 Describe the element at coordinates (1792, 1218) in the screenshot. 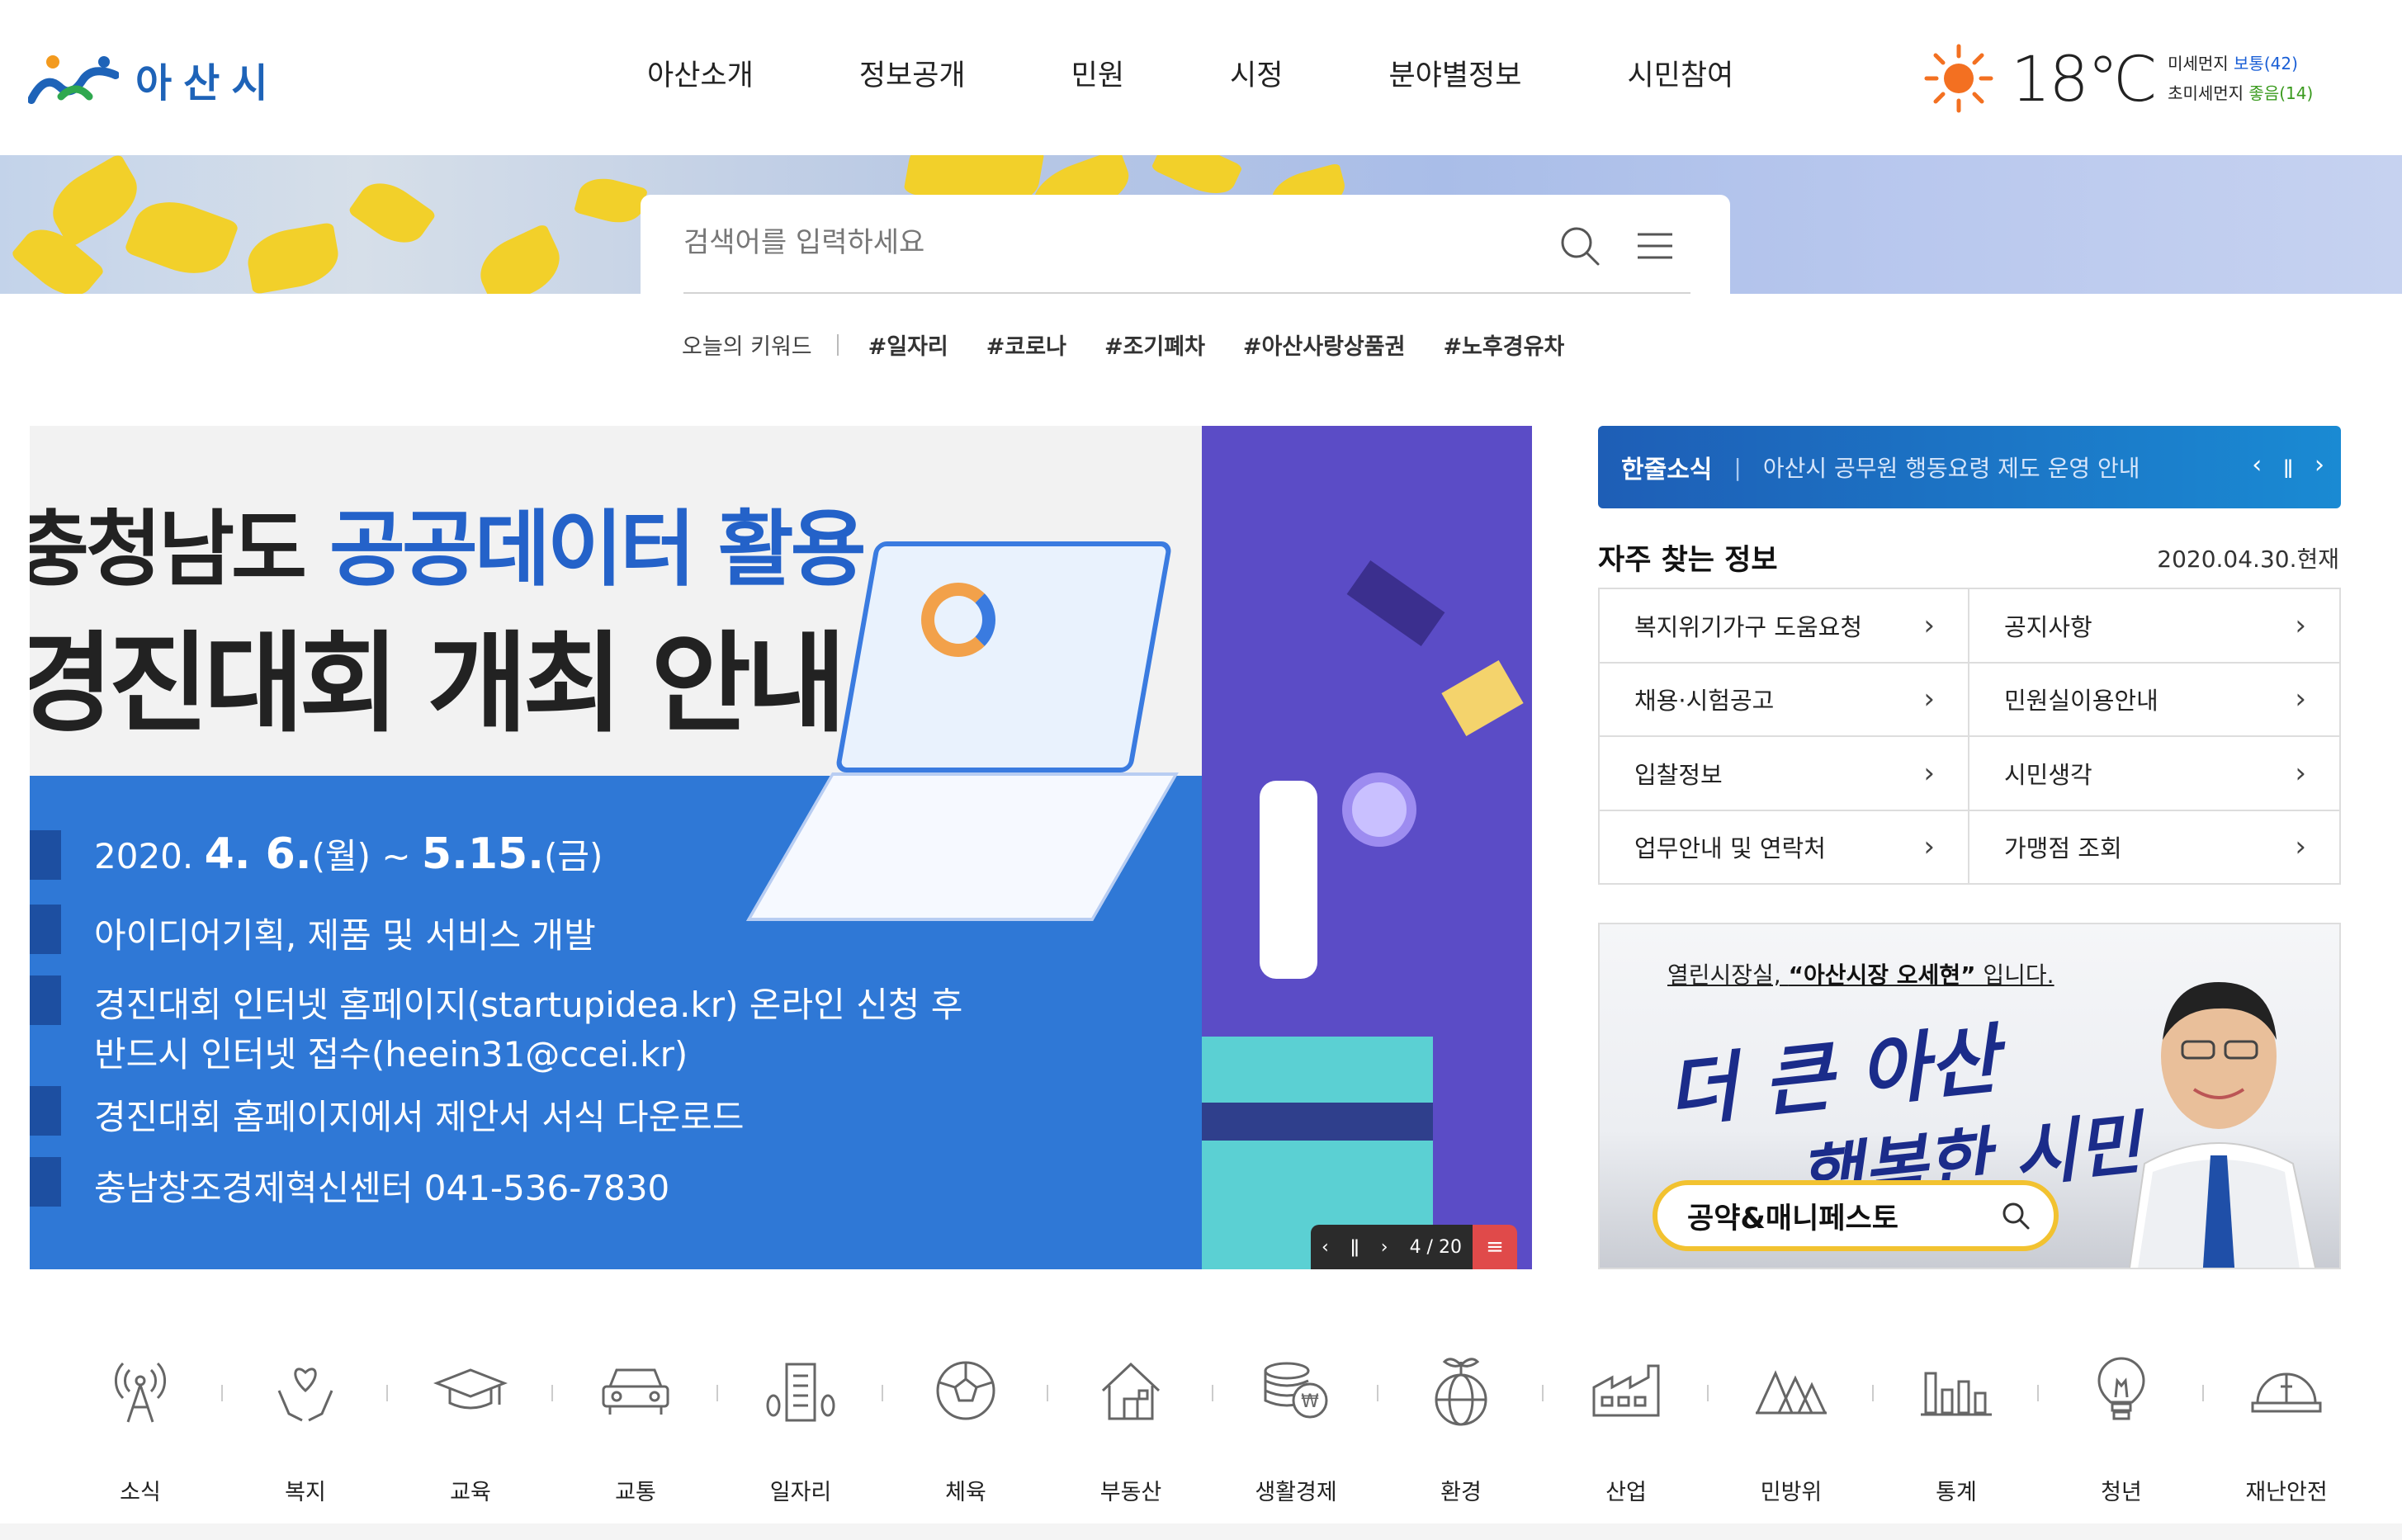

I see `pledge-label: 공약&매니페스토` at that location.